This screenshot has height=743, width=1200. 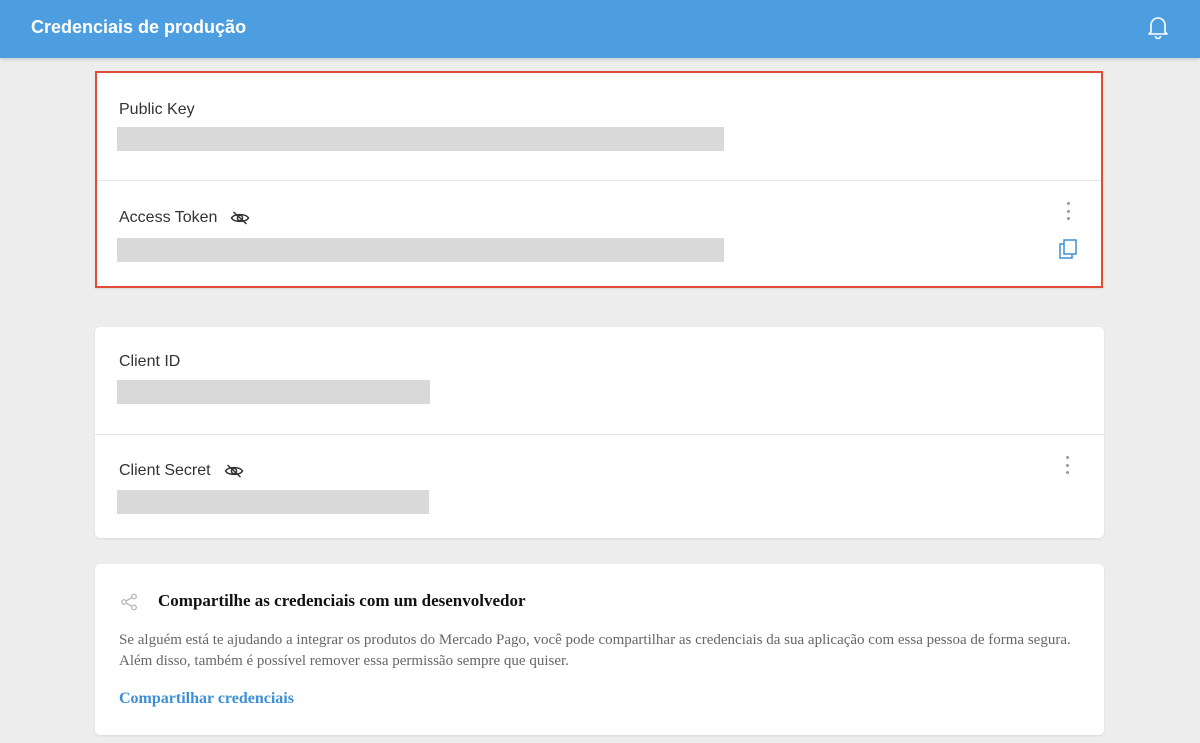 What do you see at coordinates (184, 218) in the screenshot?
I see `access-token-label: Access Token` at bounding box center [184, 218].